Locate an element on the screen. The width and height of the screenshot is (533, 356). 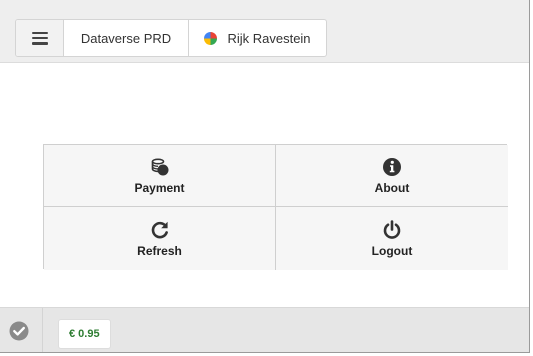
balance-value: € 0.95 is located at coordinates (84, 334).